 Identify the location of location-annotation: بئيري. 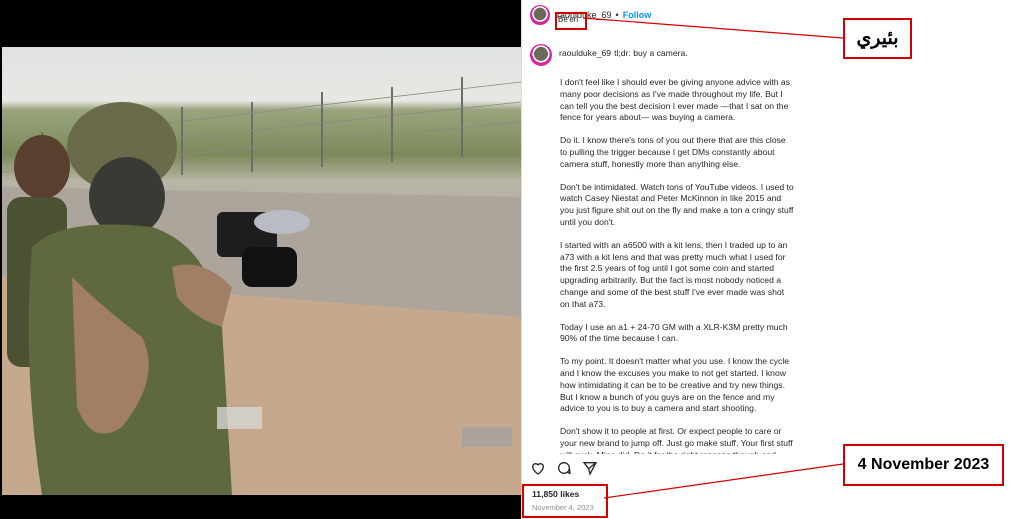
(877, 38).